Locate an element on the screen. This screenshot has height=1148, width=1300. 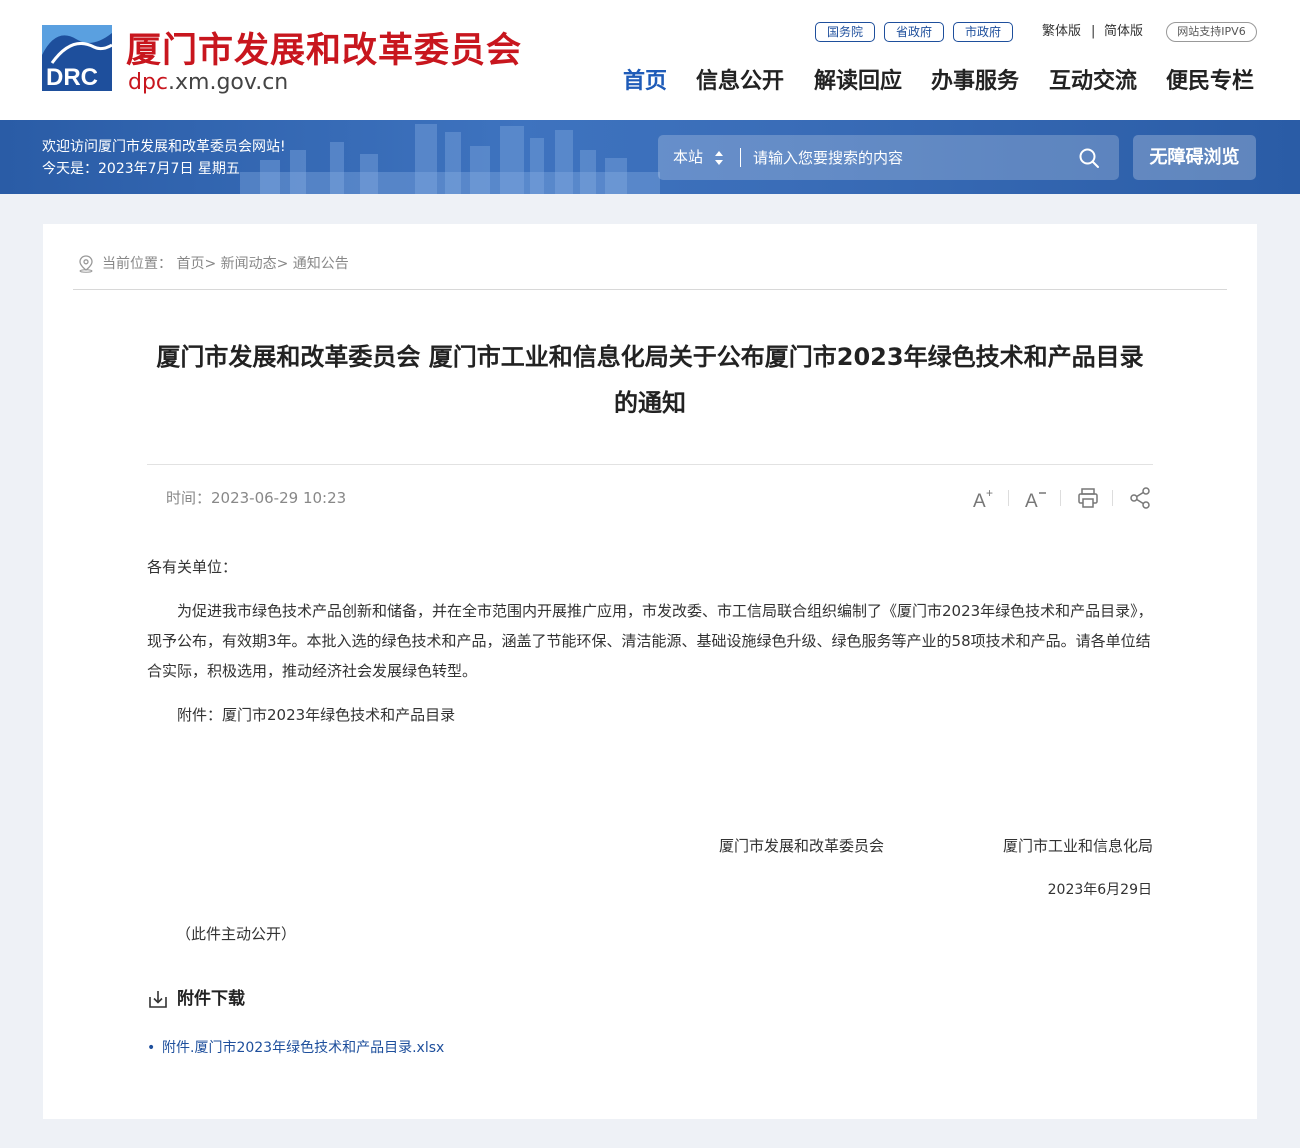
font-increase-icon: A + is located at coordinates (984, 498).